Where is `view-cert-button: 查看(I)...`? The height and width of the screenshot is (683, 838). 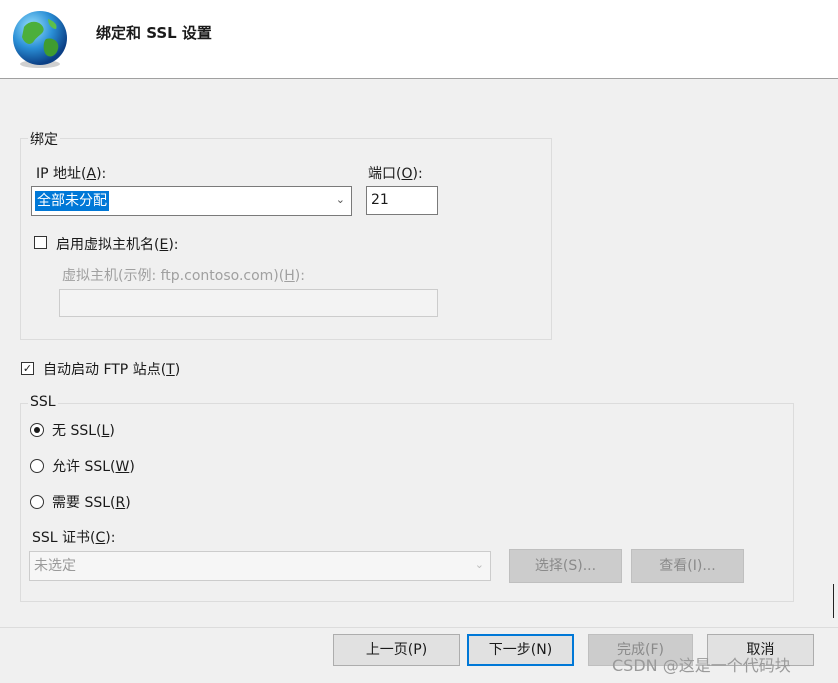
view-cert-button: 查看(I)... is located at coordinates (687, 566).